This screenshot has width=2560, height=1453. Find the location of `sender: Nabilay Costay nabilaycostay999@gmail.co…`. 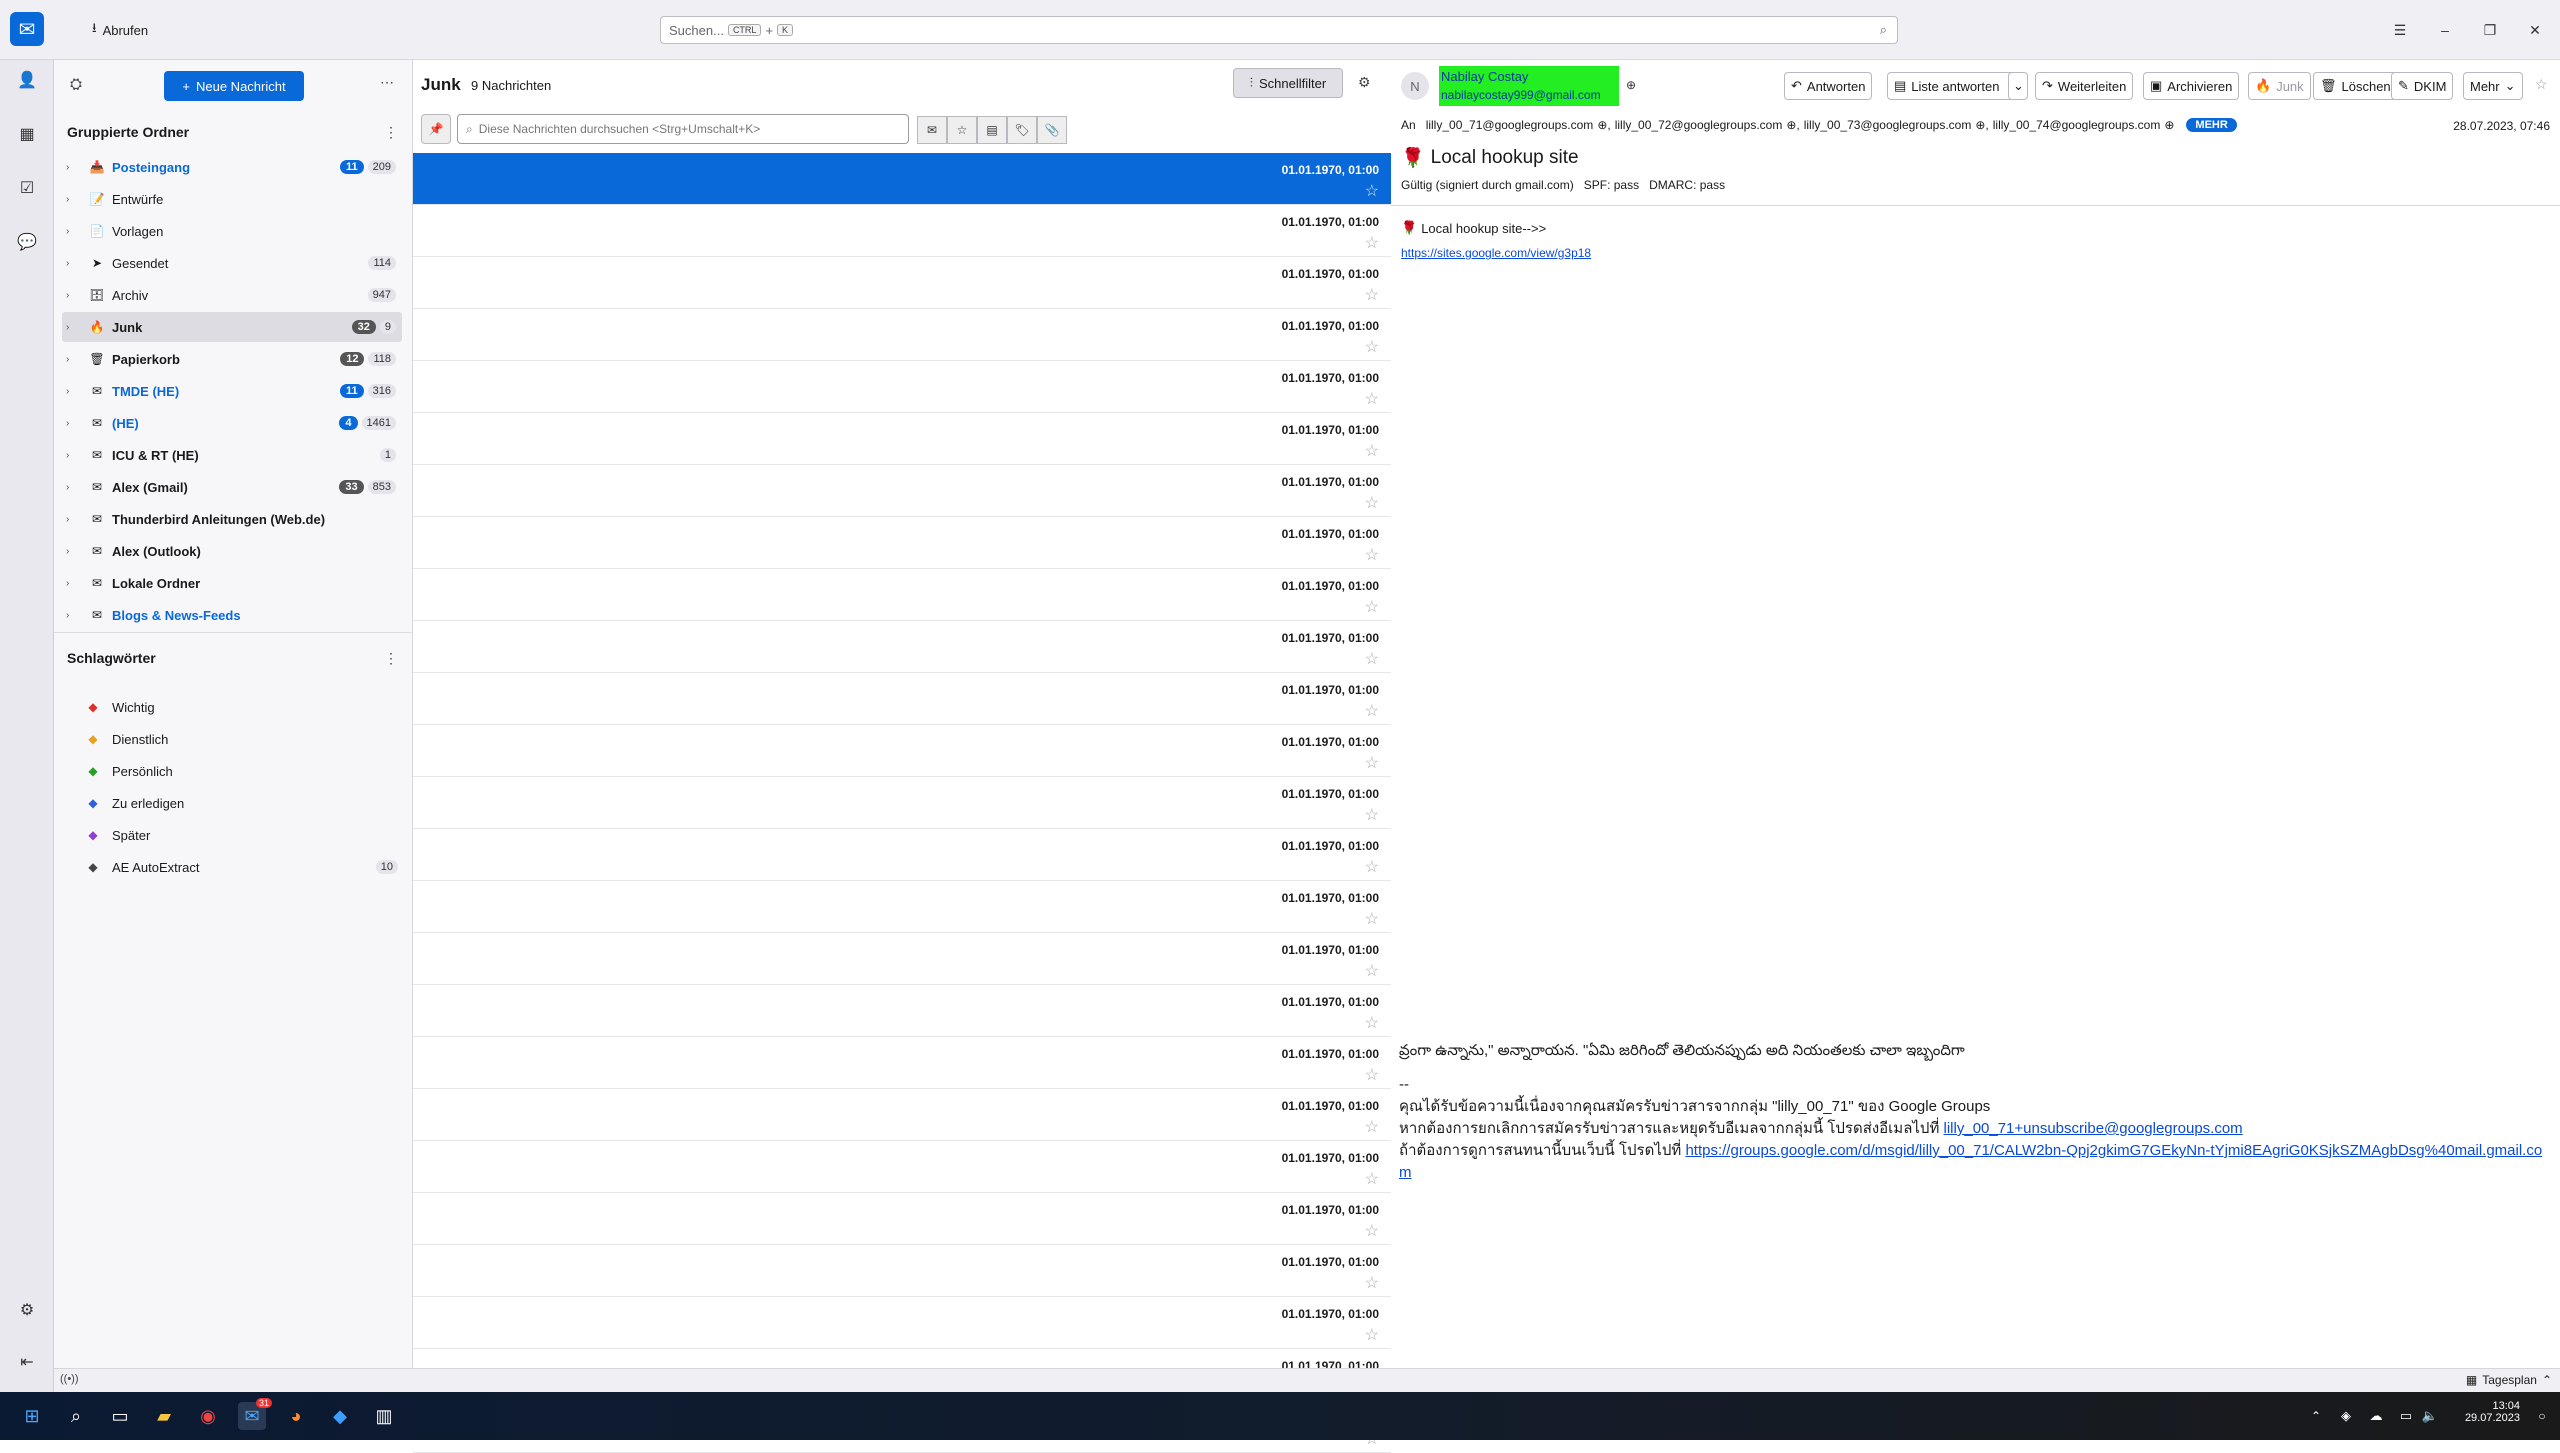

sender: Nabilay Costay nabilaycostay999@gmail.co… is located at coordinates (1529, 86).